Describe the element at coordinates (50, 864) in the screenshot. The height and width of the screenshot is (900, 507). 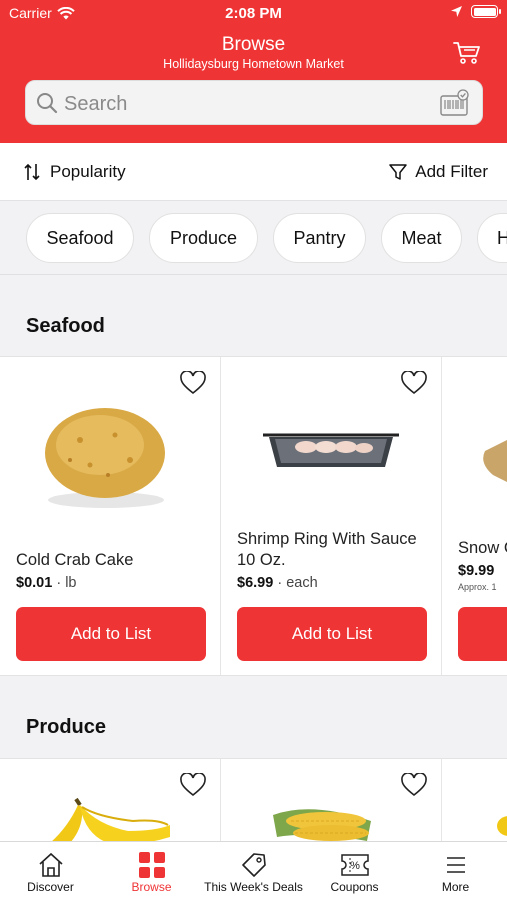
I see `home-icon` at that location.